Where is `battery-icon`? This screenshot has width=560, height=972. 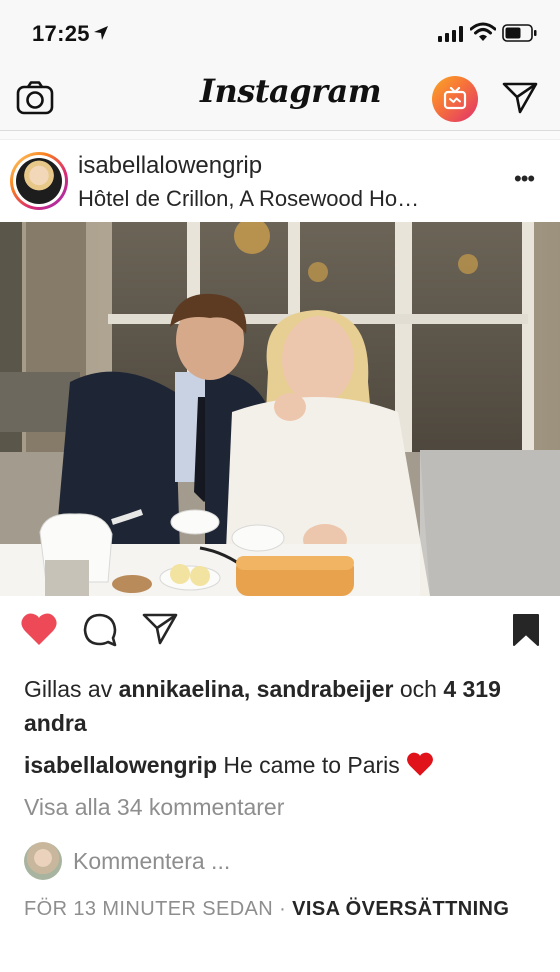 battery-icon is located at coordinates (520, 35).